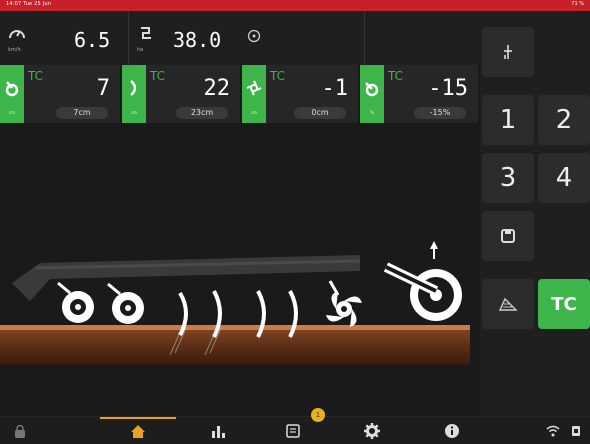  What do you see at coordinates (564, 178) in the screenshot?
I see `preset-button-4: 4` at bounding box center [564, 178].